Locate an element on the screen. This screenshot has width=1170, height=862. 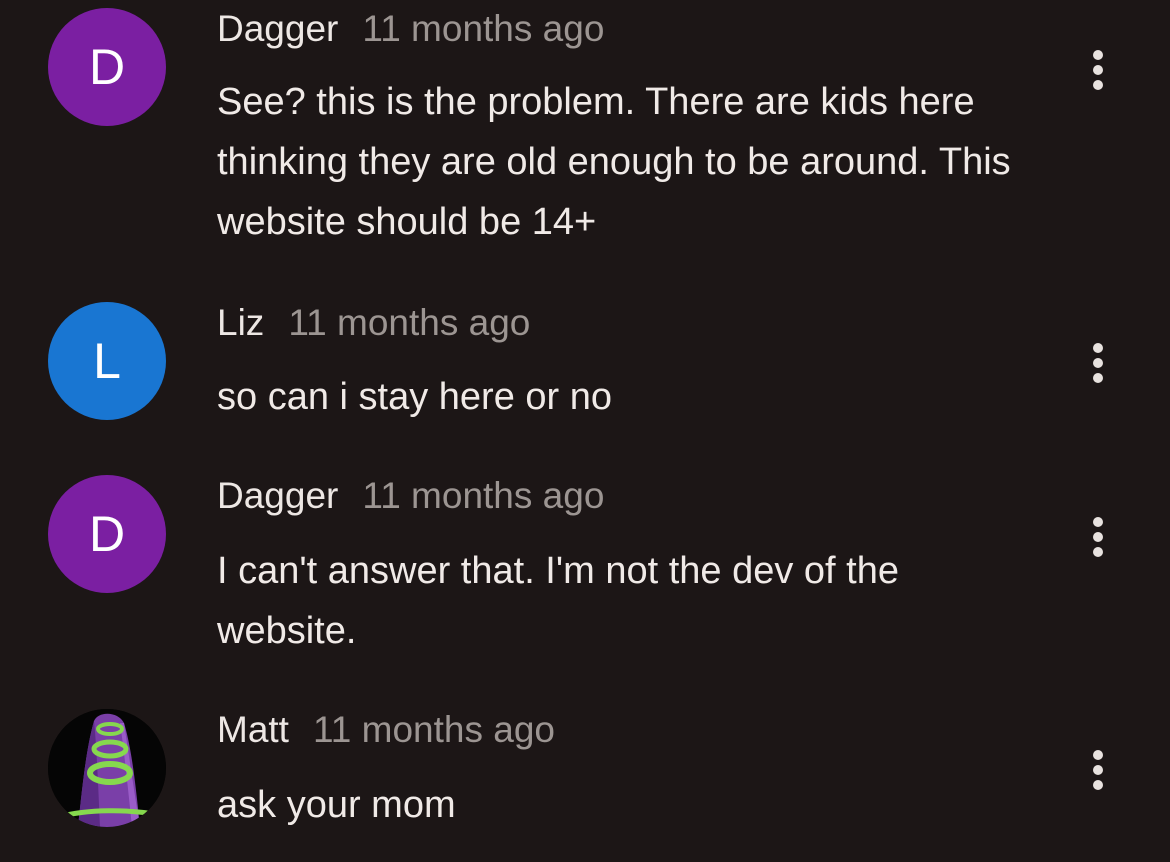
avatar is located at coordinates (107, 768).